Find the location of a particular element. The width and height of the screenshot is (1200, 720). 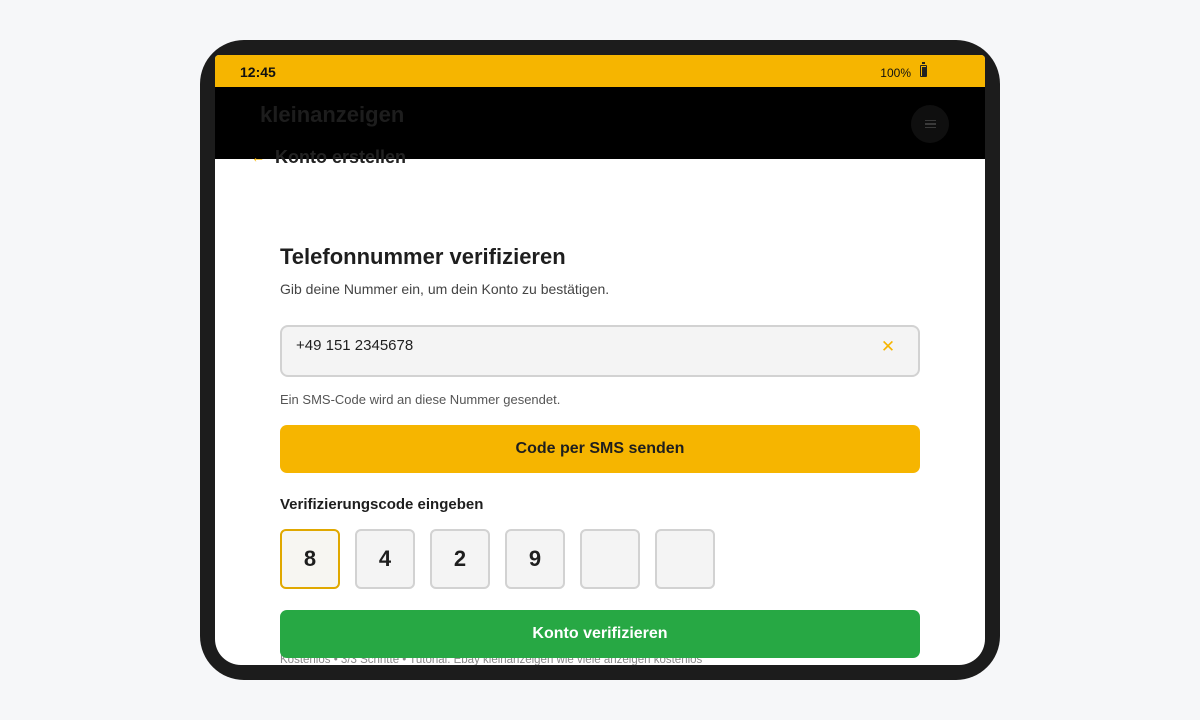

menu-icon is located at coordinates (930, 124).